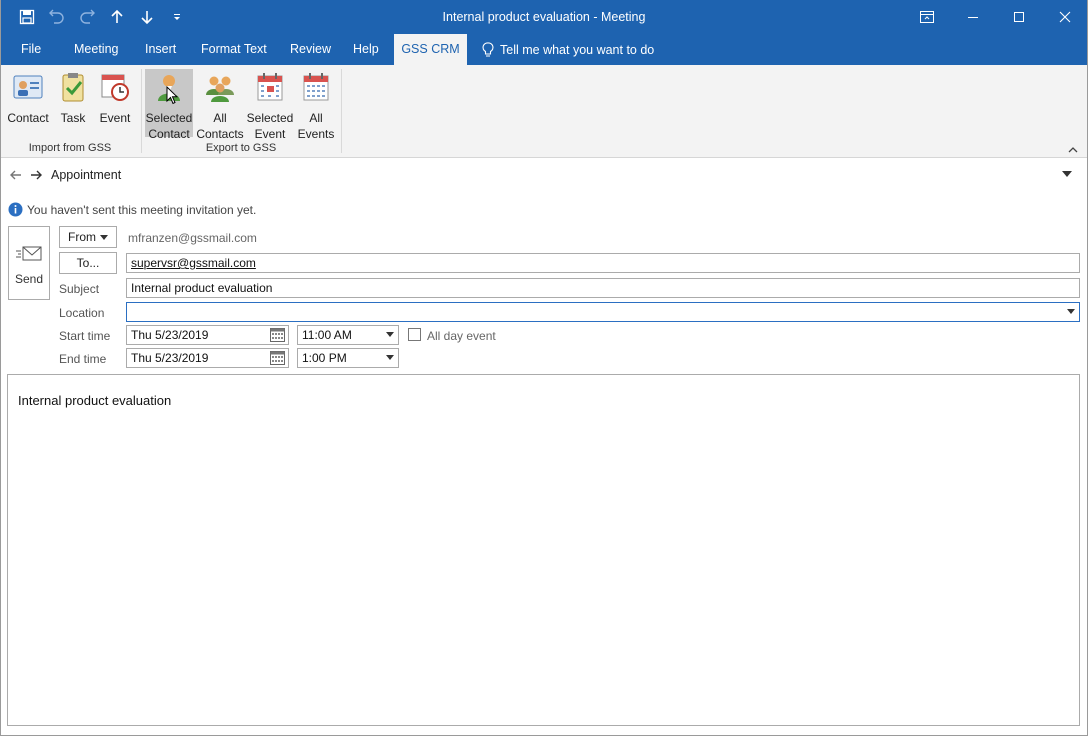 The image size is (1088, 736). What do you see at coordinates (603, 312) in the screenshot?
I see `location-field` at bounding box center [603, 312].